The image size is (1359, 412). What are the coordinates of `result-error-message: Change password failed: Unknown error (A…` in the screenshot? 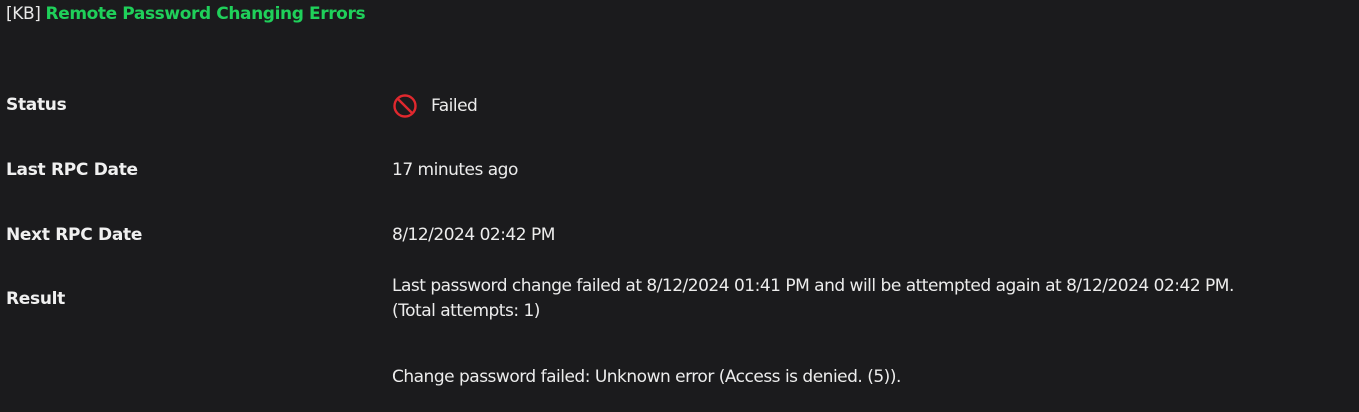 It's located at (646, 377).